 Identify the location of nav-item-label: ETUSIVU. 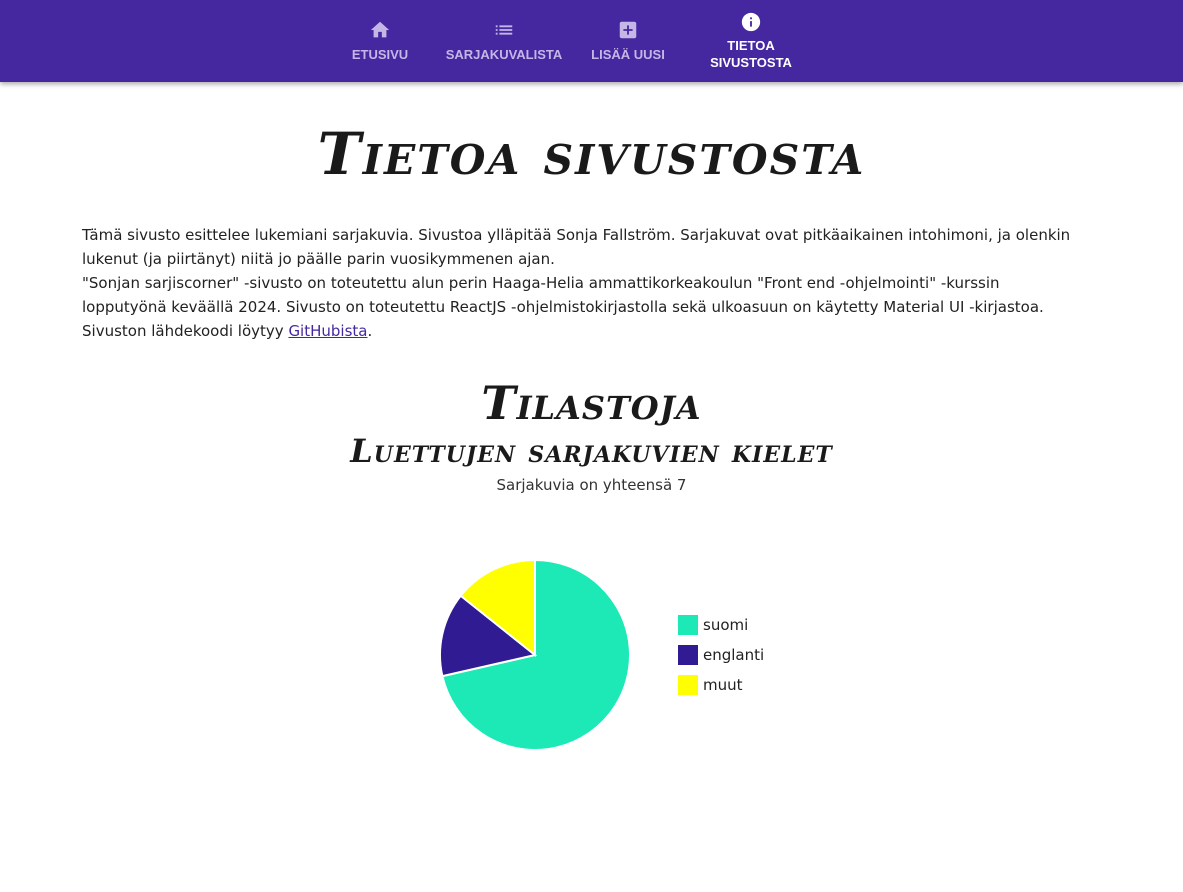
(380, 54).